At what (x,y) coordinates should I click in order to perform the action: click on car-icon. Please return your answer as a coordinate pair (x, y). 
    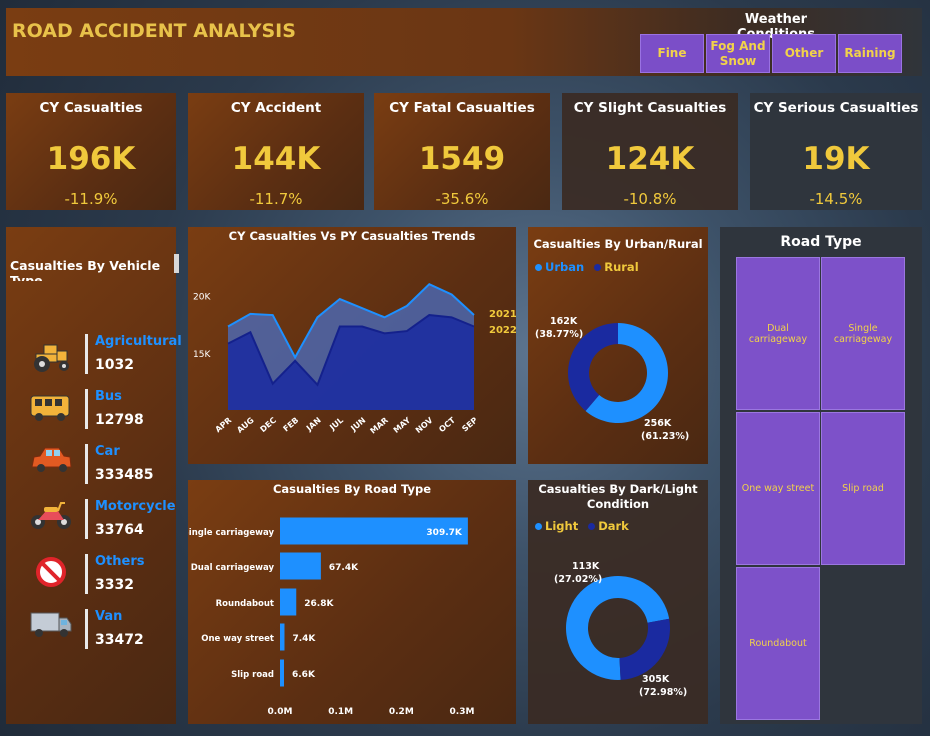
    Looking at the image, I should click on (51, 459).